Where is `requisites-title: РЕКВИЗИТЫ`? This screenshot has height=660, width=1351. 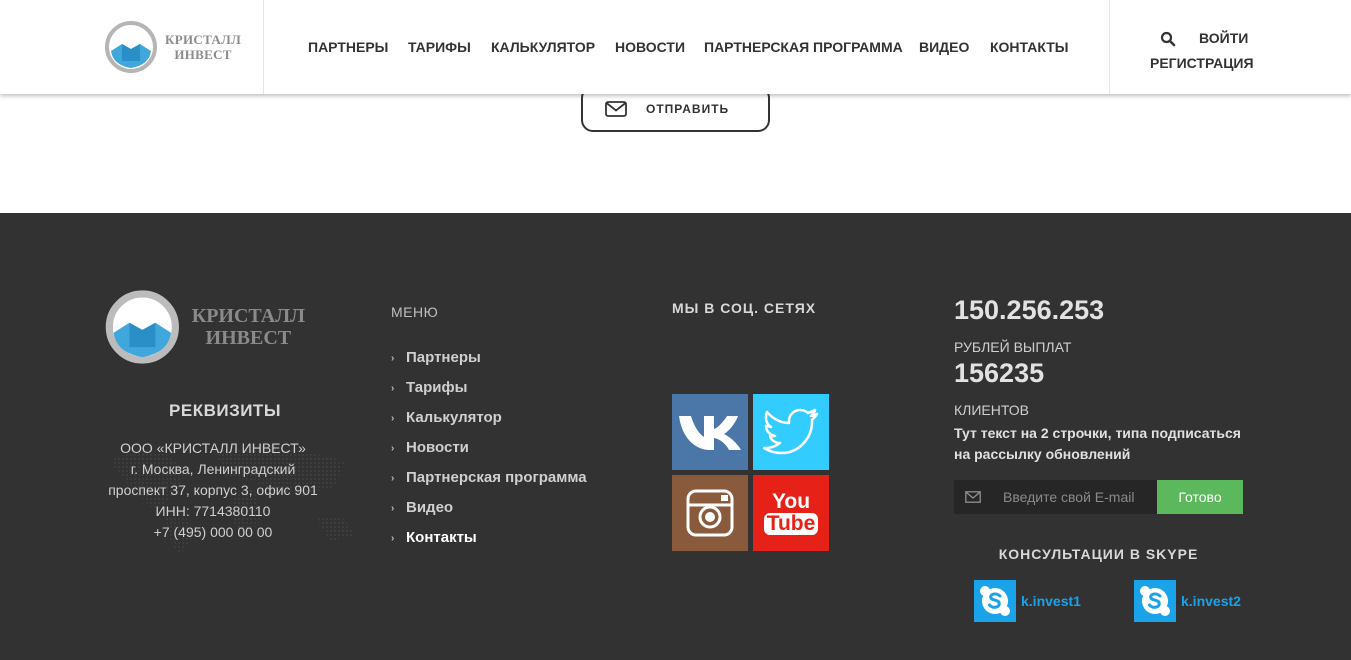 requisites-title: РЕКВИЗИТЫ is located at coordinates (225, 410).